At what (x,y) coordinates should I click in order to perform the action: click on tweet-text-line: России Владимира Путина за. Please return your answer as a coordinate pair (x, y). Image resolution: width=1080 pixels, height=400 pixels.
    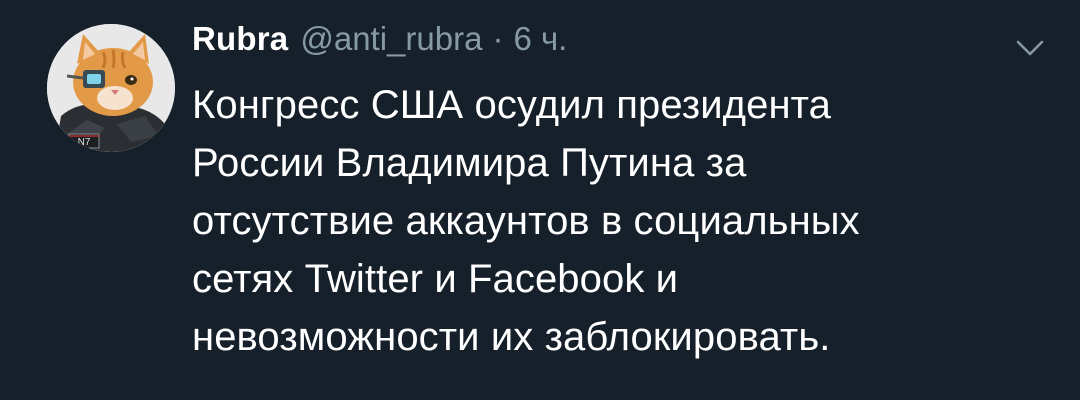
    Looking at the image, I should click on (469, 163).